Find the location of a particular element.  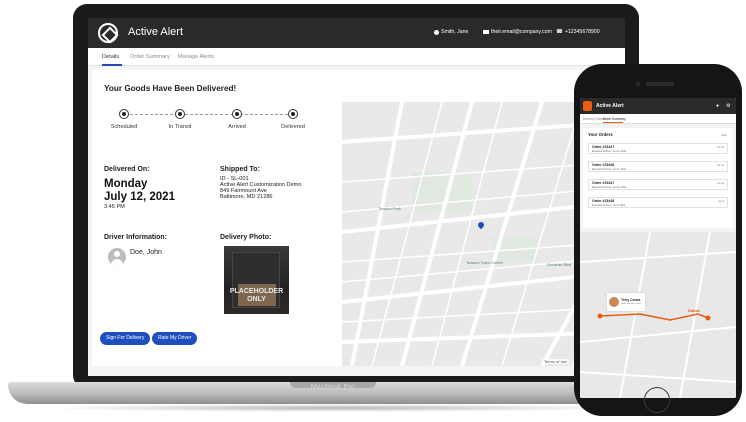

order-expected: Expected Delivery: Jun 10, 2021 is located at coordinates (609, 187).